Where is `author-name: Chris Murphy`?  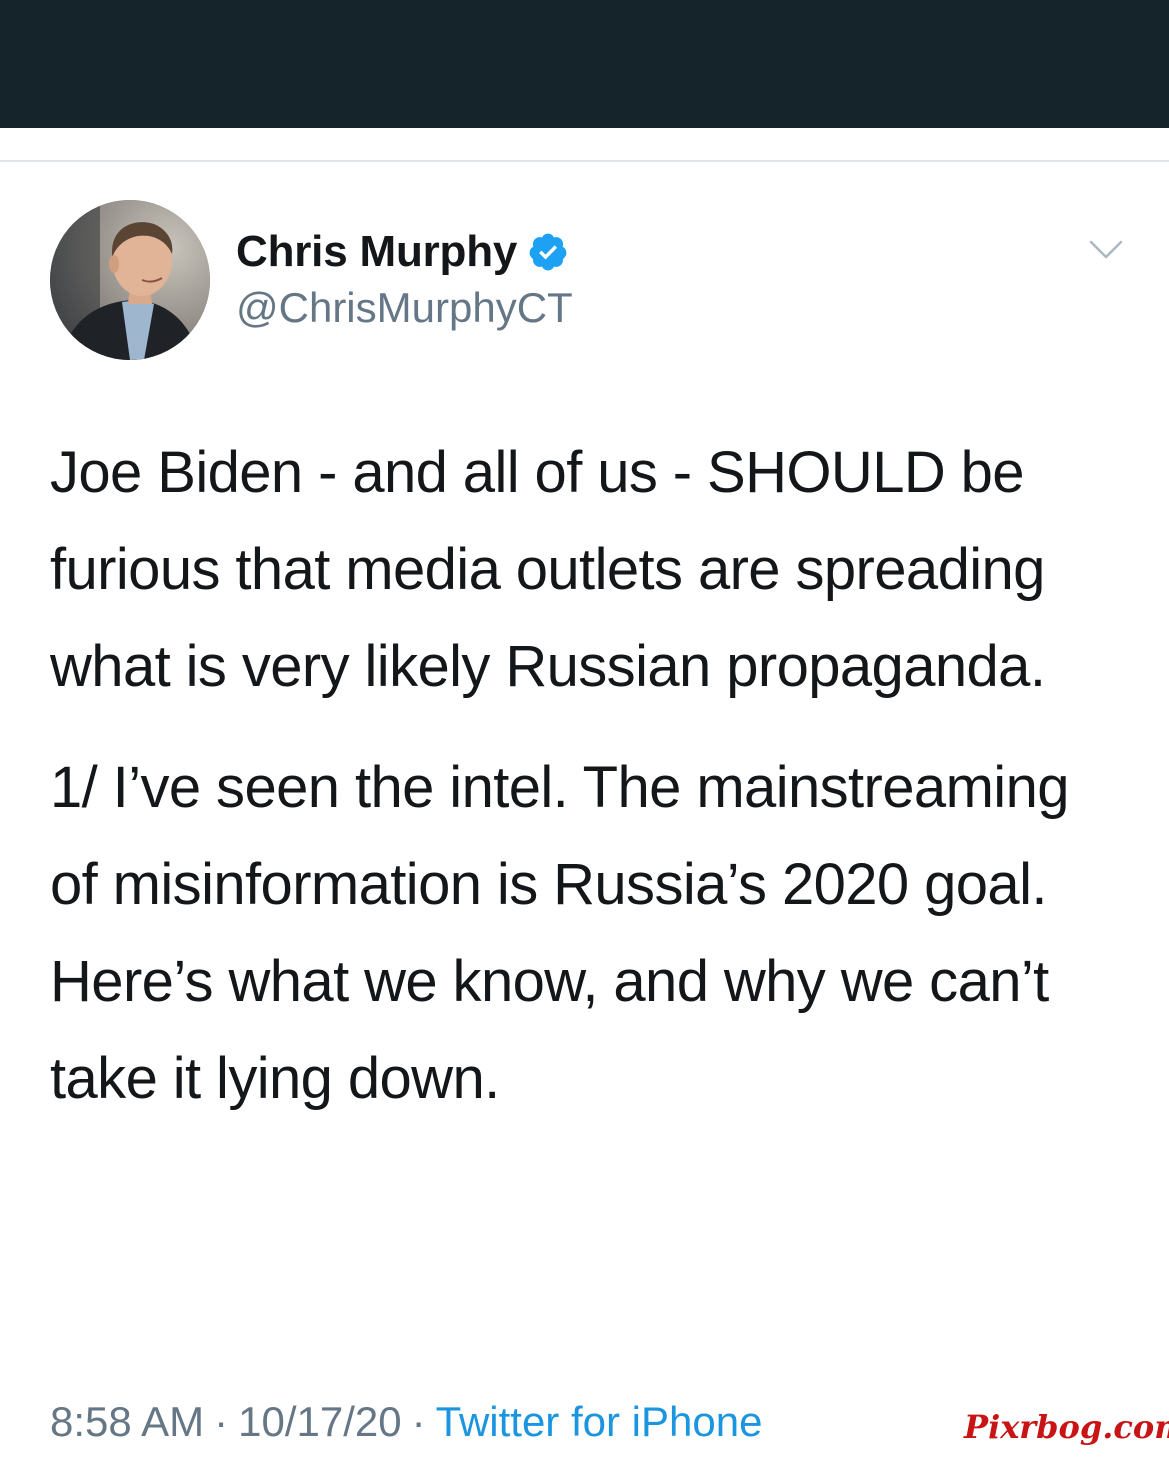
author-name: Chris Murphy is located at coordinates (376, 252).